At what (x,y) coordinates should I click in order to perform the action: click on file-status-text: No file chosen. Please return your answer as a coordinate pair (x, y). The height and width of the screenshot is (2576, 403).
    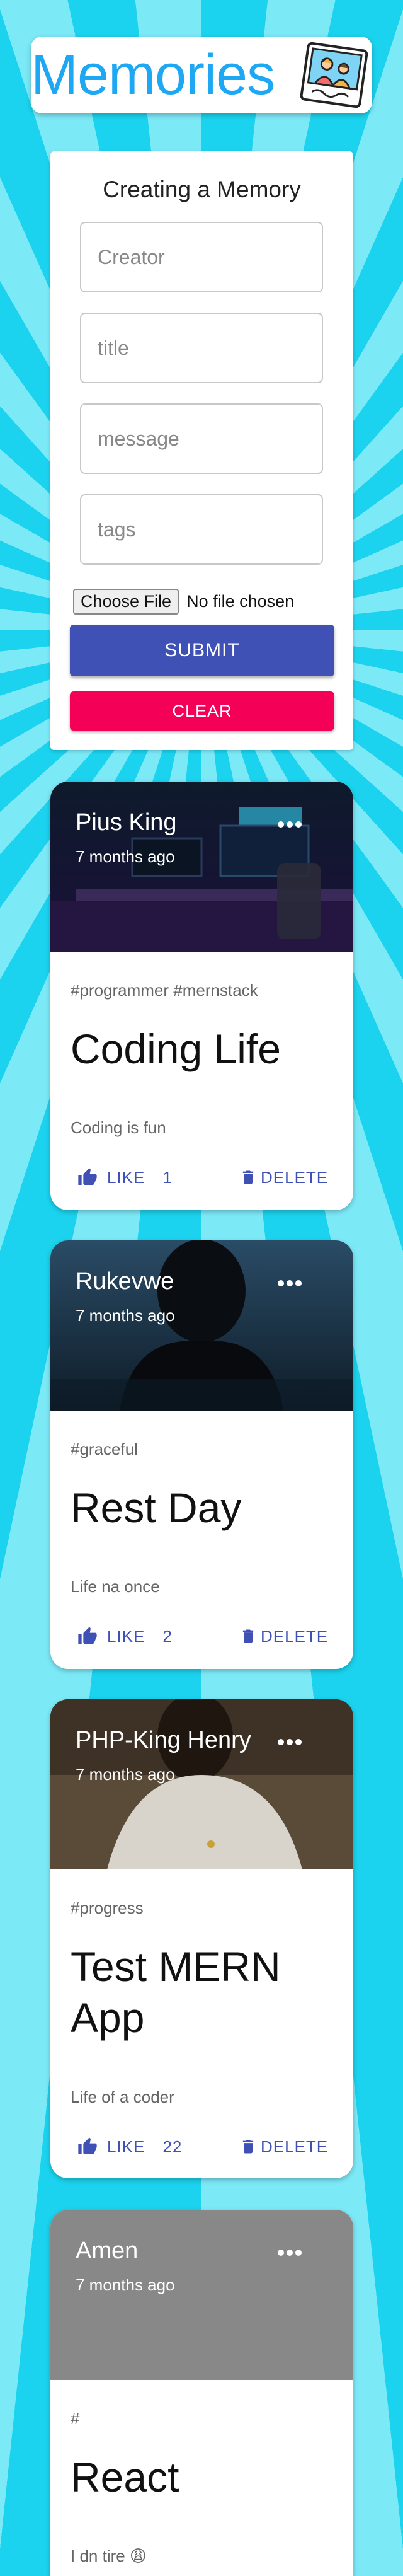
    Looking at the image, I should click on (240, 601).